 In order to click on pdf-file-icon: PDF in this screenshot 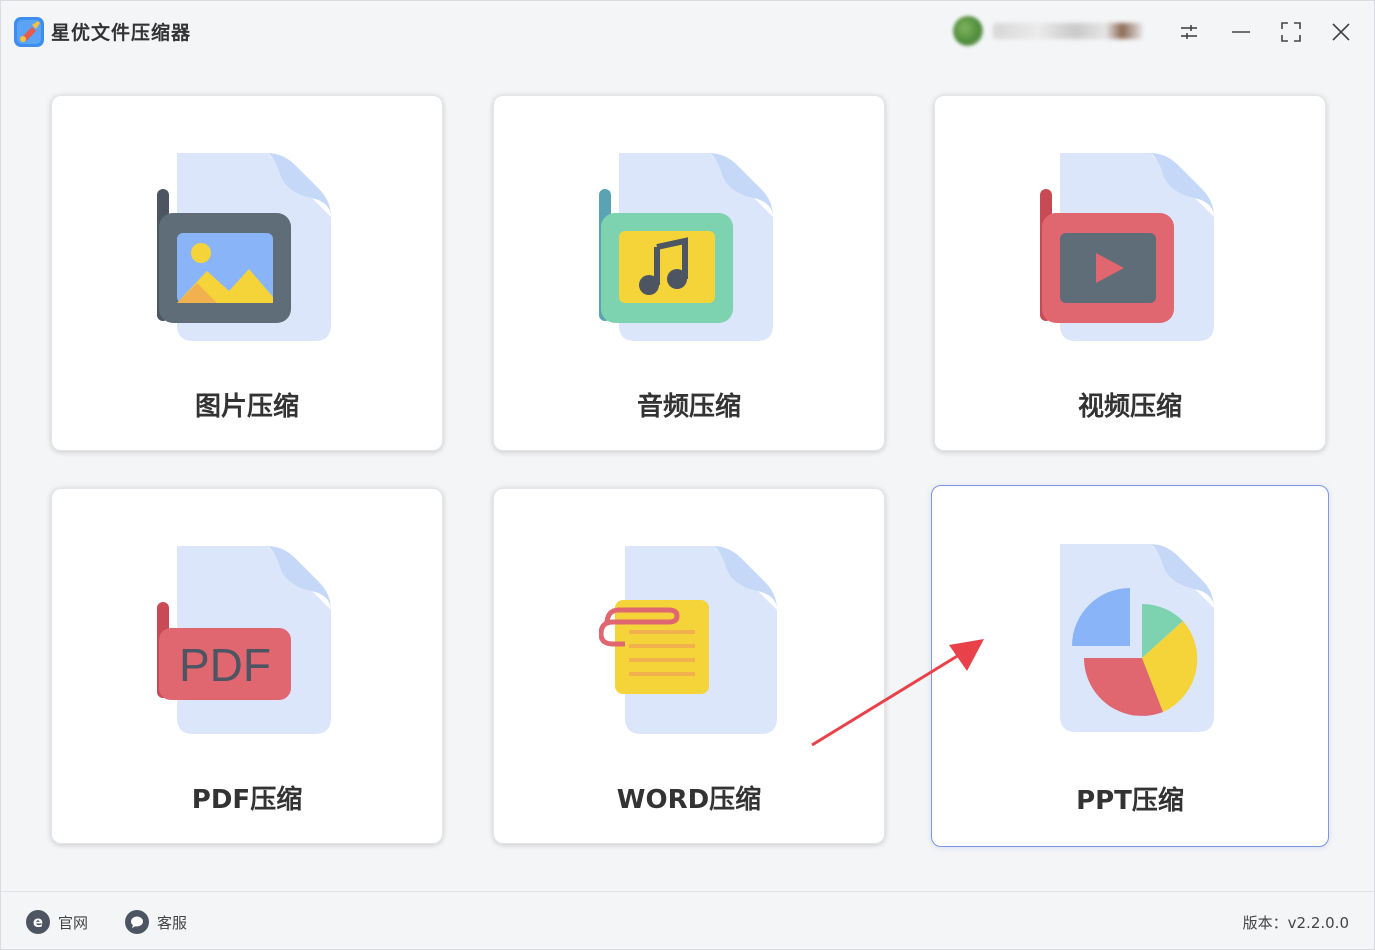, I will do `click(244, 640)`.